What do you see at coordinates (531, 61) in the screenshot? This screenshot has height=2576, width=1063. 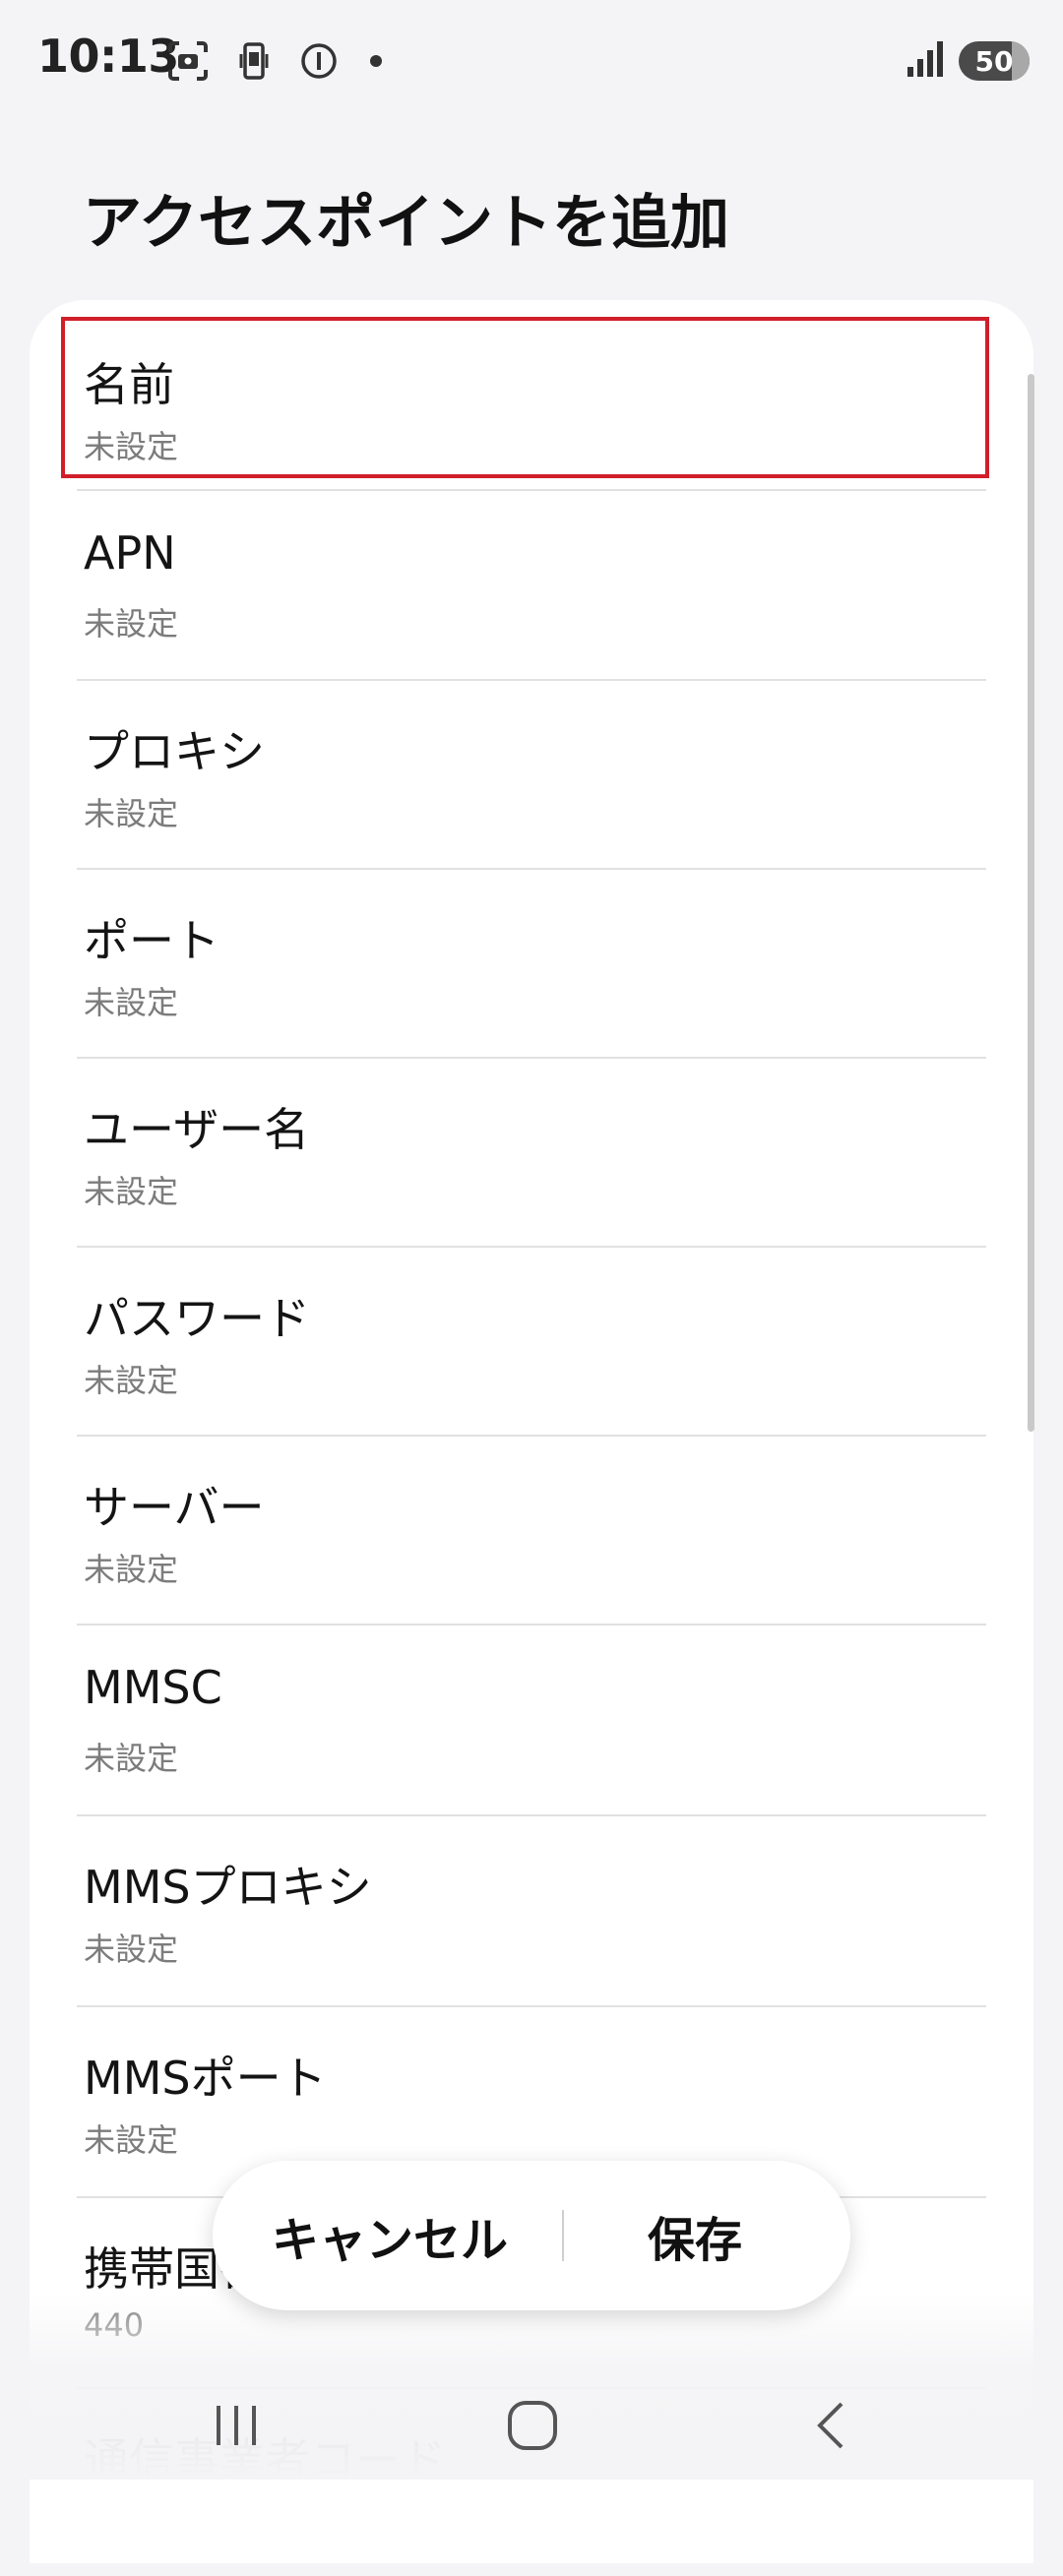 I see `status-bar: 10:13 50` at bounding box center [531, 61].